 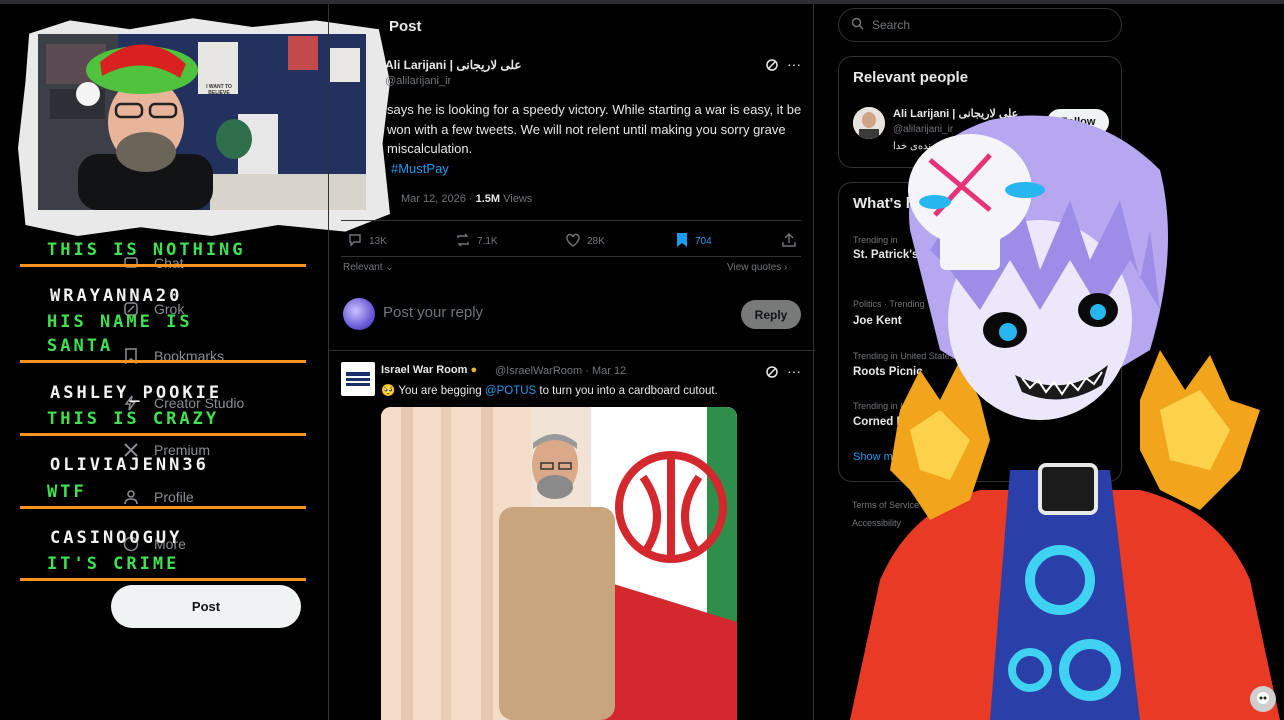 I want to click on mention-link: @POTUS, so click(x=510, y=391).